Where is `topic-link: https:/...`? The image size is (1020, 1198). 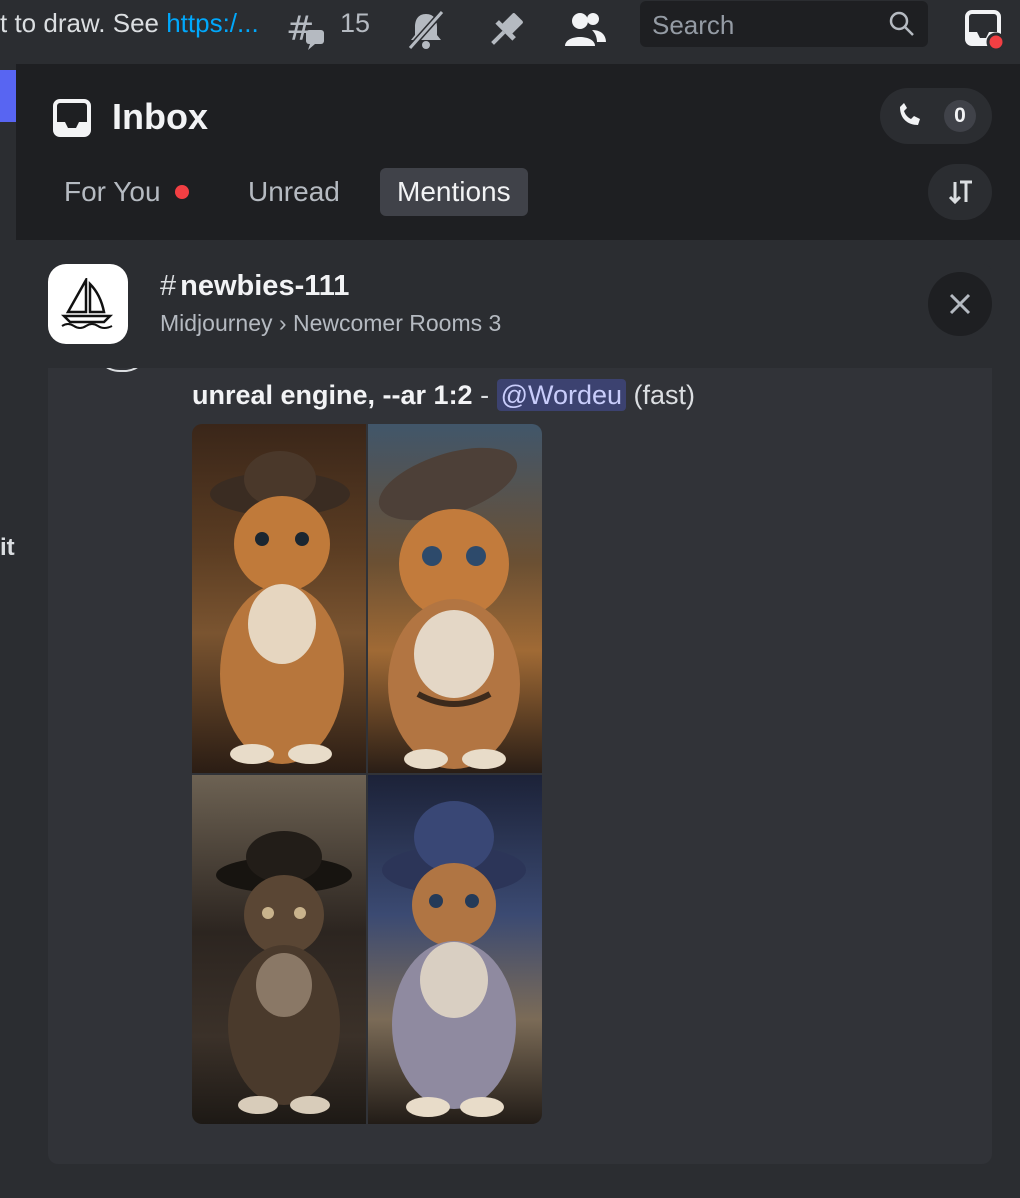 topic-link: https:/... is located at coordinates (212, 23).